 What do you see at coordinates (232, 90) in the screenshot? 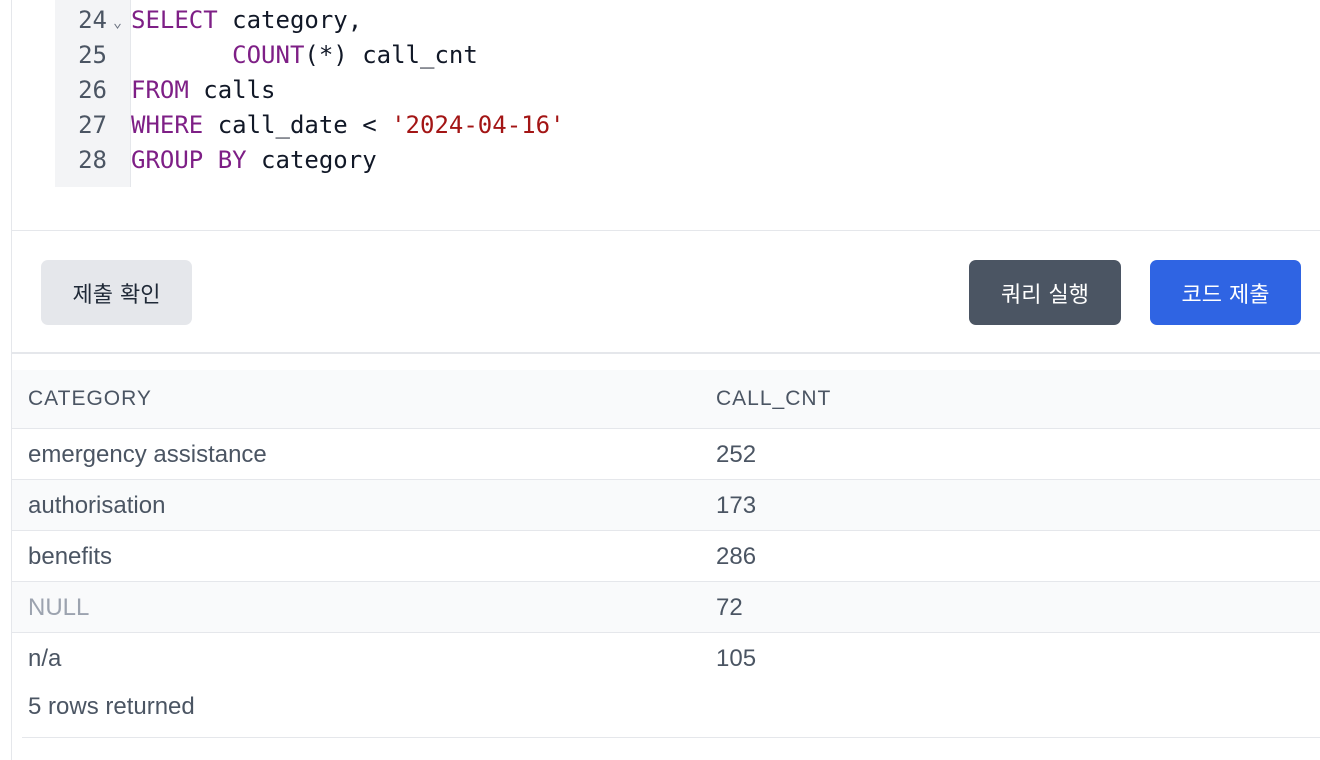
I see `sql-text: calls` at bounding box center [232, 90].